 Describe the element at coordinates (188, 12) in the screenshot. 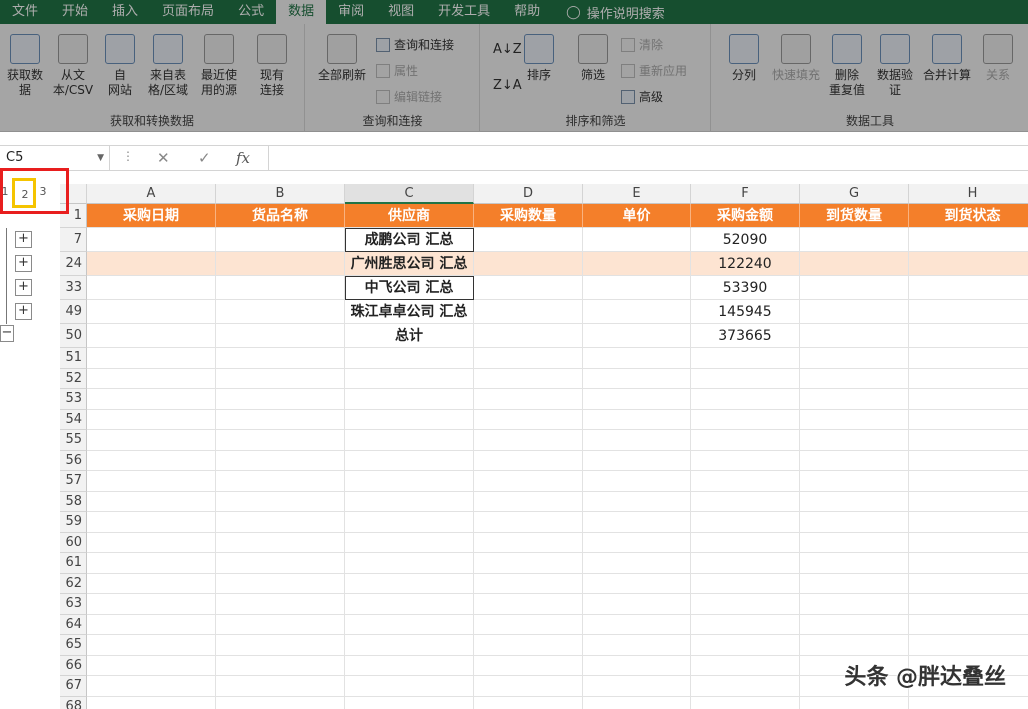

I see `tab-page-layout: 页面布局` at that location.